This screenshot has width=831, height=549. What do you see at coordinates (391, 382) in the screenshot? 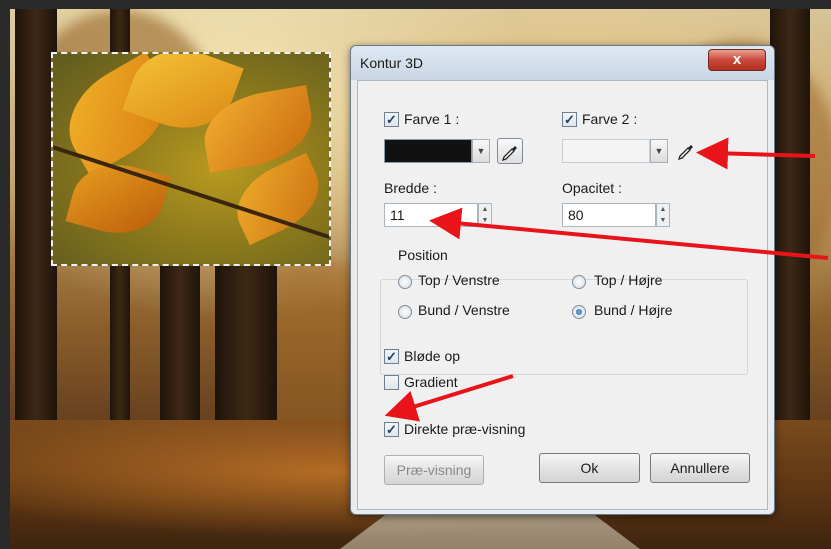
I see `gradient-checkbox` at bounding box center [391, 382].